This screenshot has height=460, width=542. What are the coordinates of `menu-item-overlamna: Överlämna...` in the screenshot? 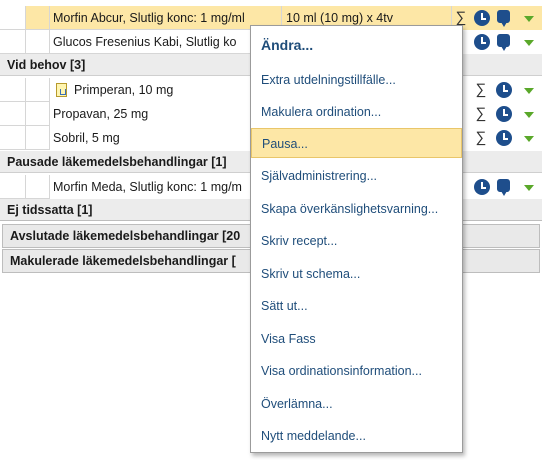 It's located at (356, 404).